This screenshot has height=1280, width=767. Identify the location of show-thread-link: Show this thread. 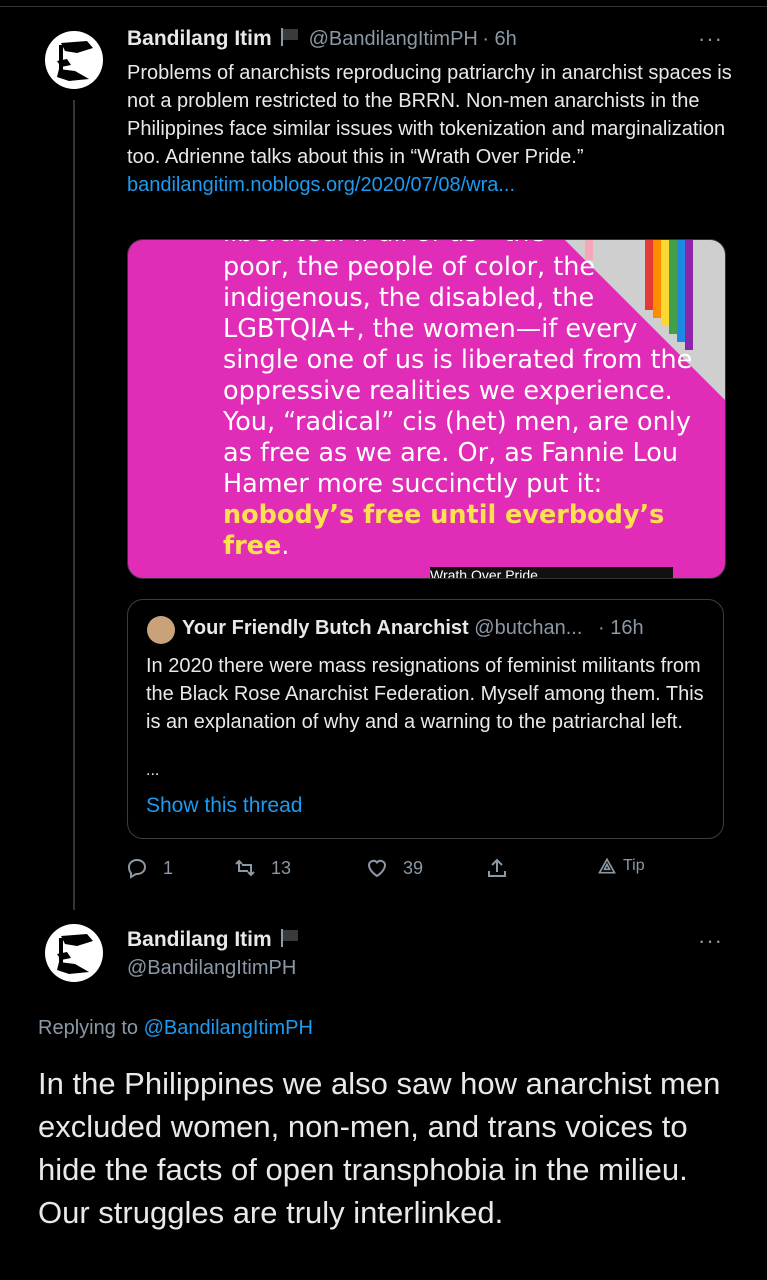
(224, 806).